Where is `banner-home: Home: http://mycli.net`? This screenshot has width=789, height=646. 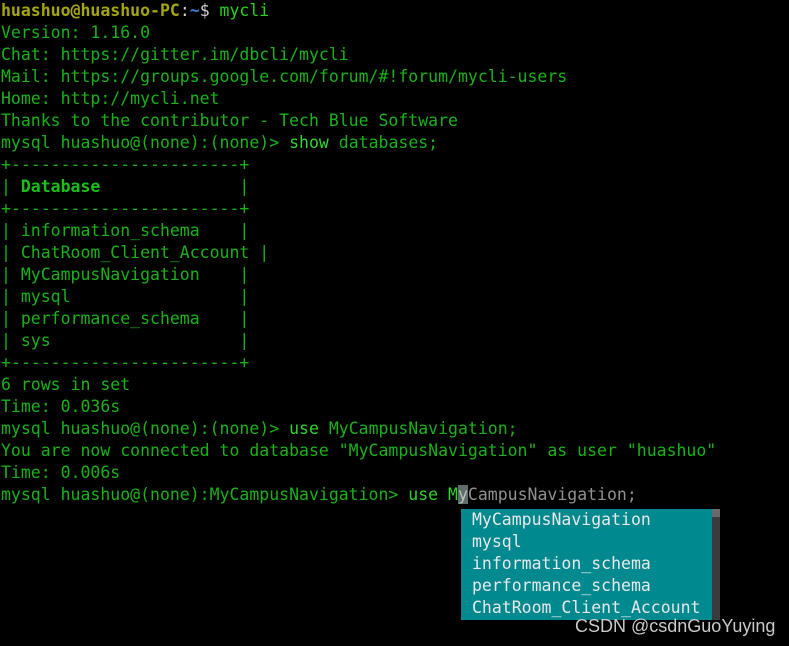 banner-home: Home: http://mycli.net is located at coordinates (110, 98).